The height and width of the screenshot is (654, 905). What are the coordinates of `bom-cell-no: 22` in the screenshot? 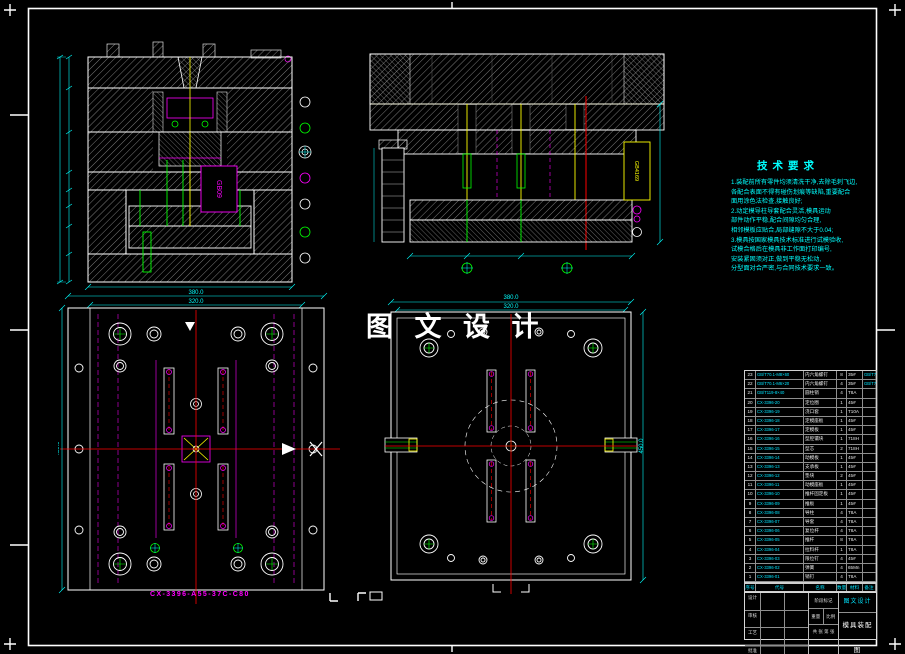 It's located at (750, 384).